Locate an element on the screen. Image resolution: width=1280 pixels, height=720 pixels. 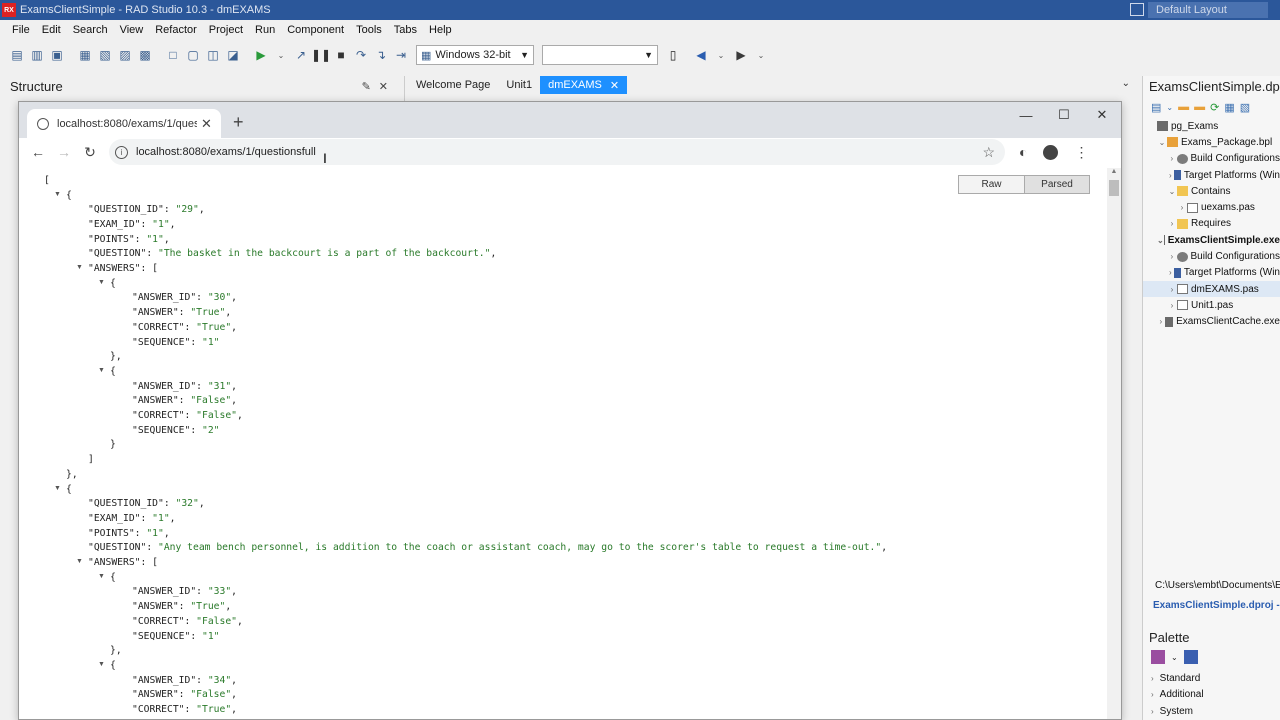
editor-tab-unit1: Unit1 is located at coordinates (519, 85).